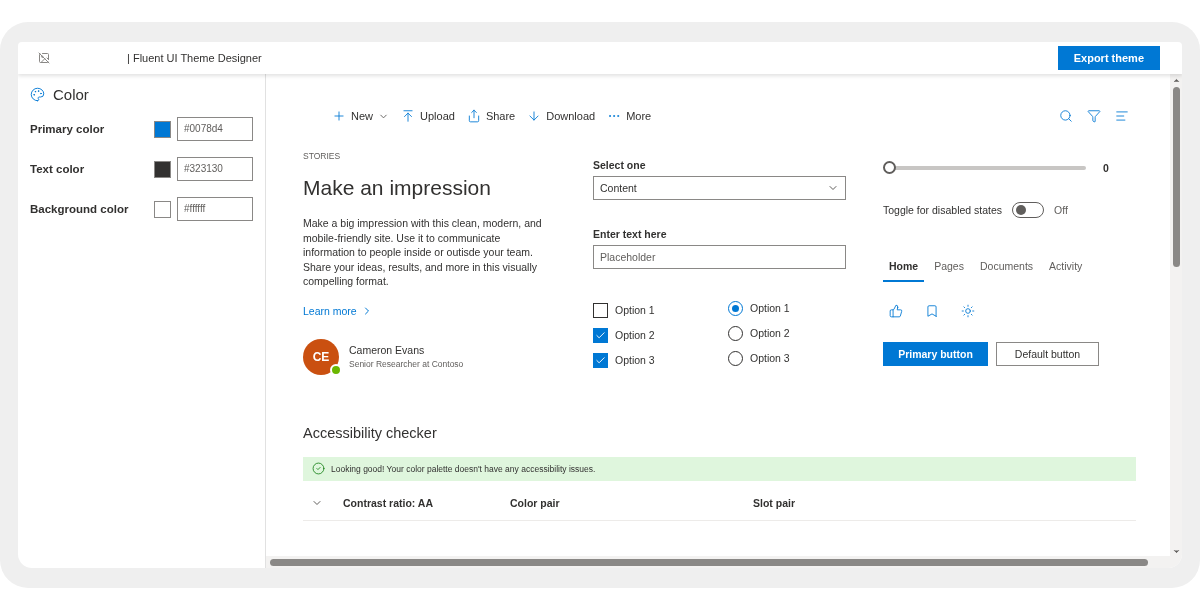  Describe the element at coordinates (397, 188) in the screenshot. I see `story-title: Make an impression` at that location.